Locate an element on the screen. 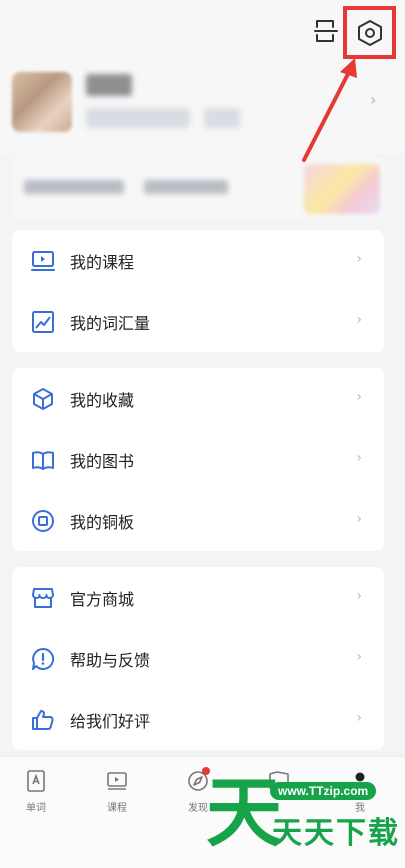  open-book-icon is located at coordinates (43, 460).